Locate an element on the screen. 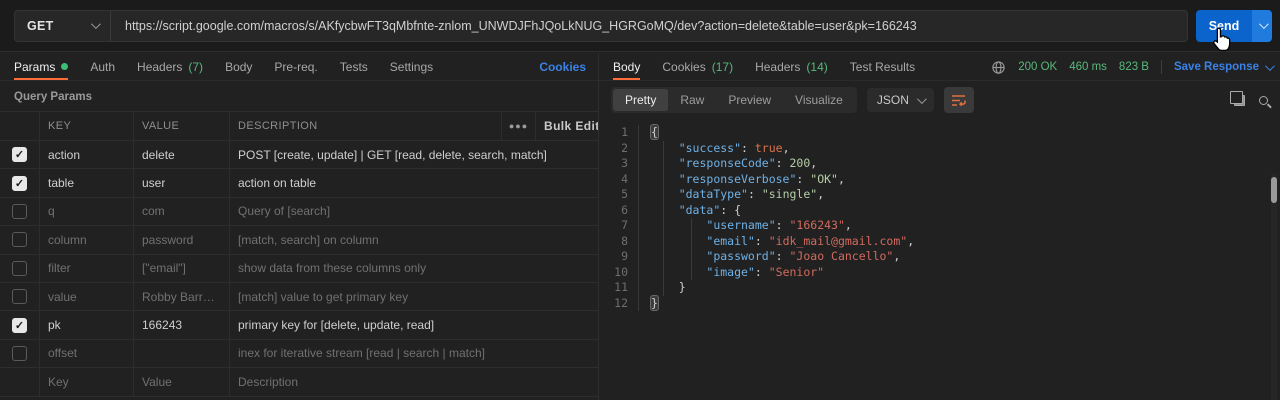 This screenshot has height=400, width=1280. cookies-link: Cookies is located at coordinates (562, 67).